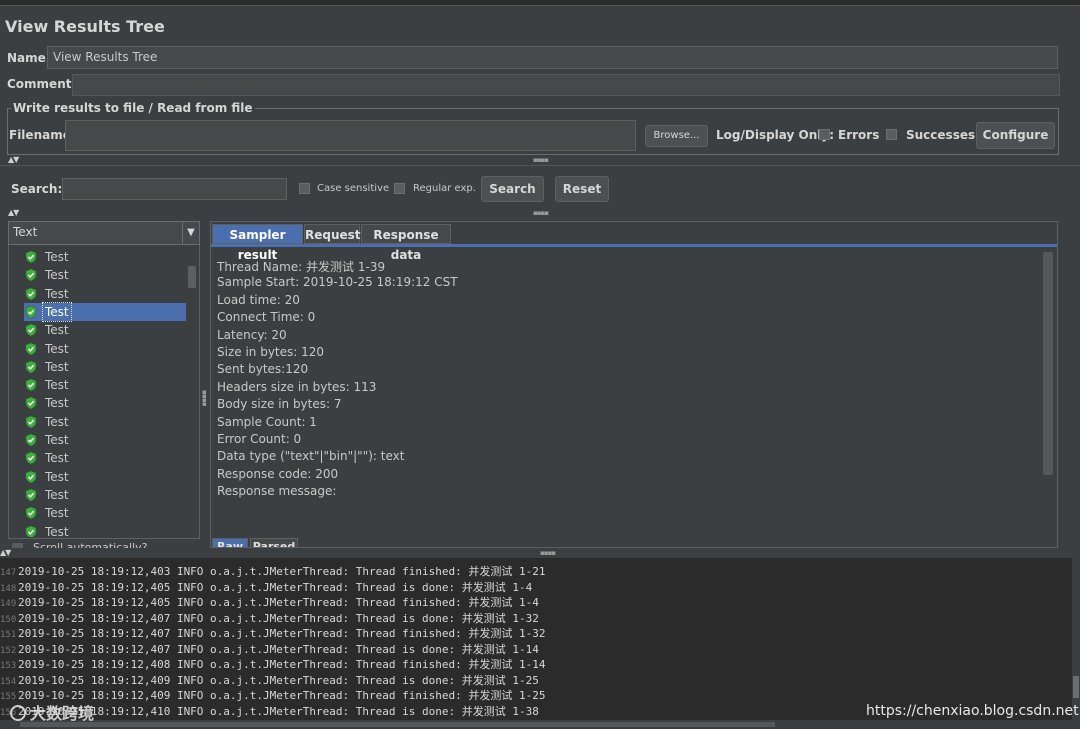 The image size is (1080, 729). I want to click on log-hscrollbar-thumb, so click(397, 724).